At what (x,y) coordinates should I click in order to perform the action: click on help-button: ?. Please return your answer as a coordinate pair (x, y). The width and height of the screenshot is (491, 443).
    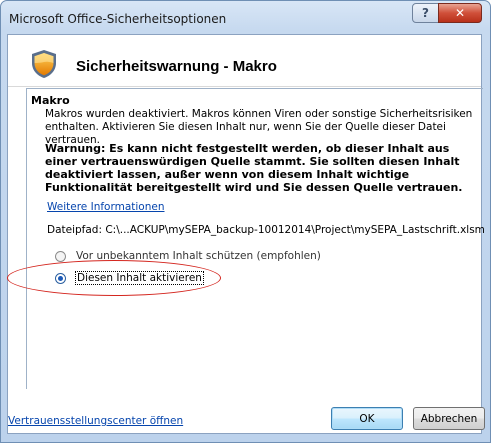
    Looking at the image, I should click on (425, 13).